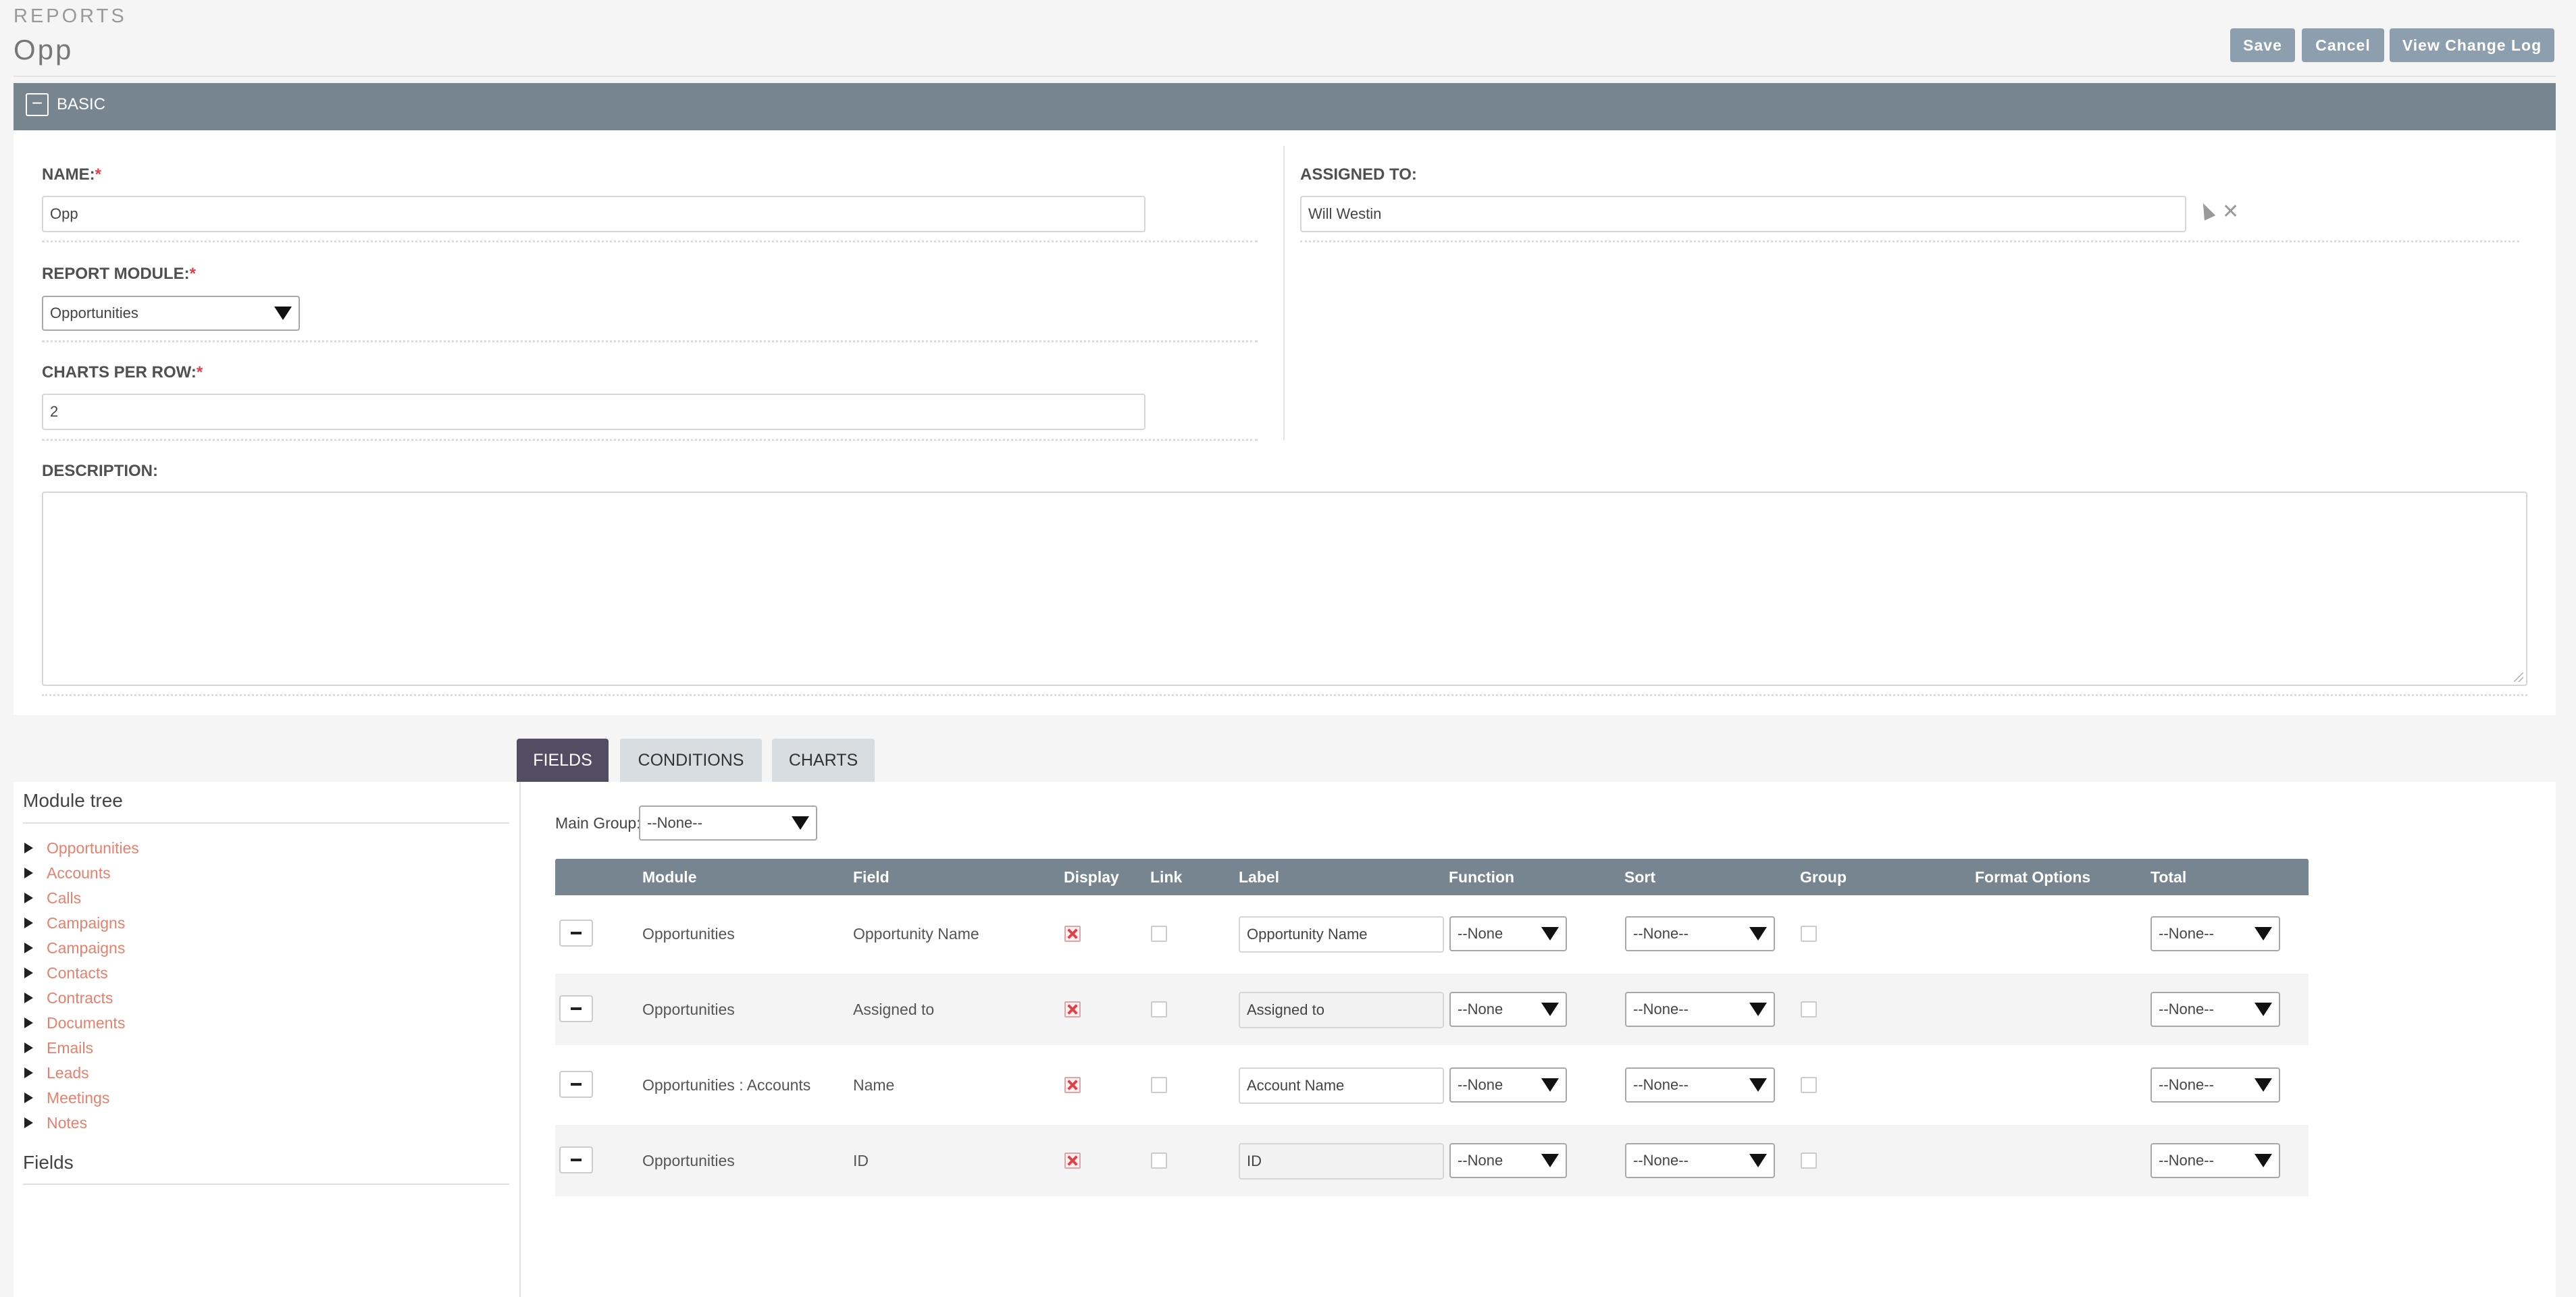  What do you see at coordinates (37, 104) in the screenshot?
I see `minus-square-icon: −` at bounding box center [37, 104].